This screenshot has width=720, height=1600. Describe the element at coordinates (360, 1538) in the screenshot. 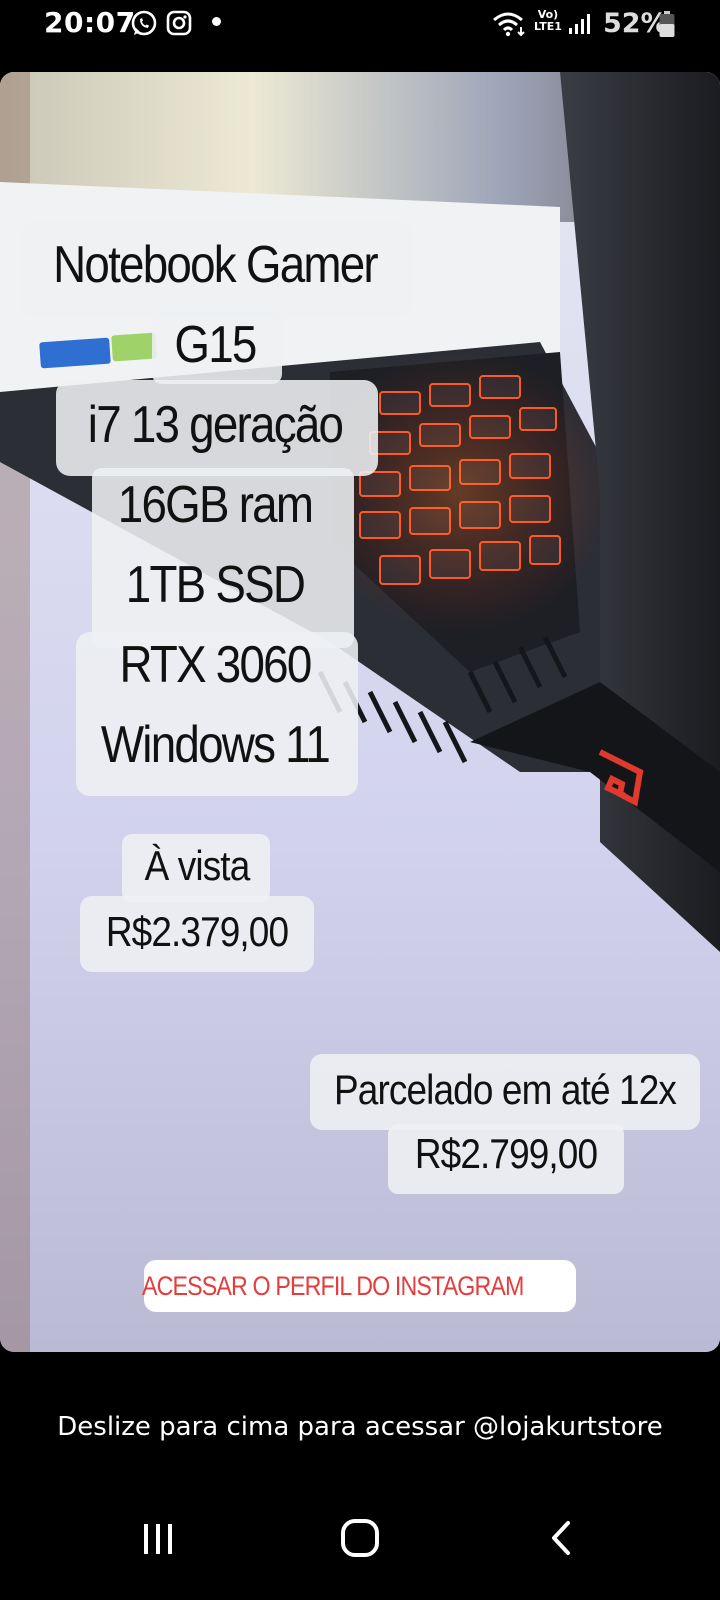

I see `home-icon` at that location.